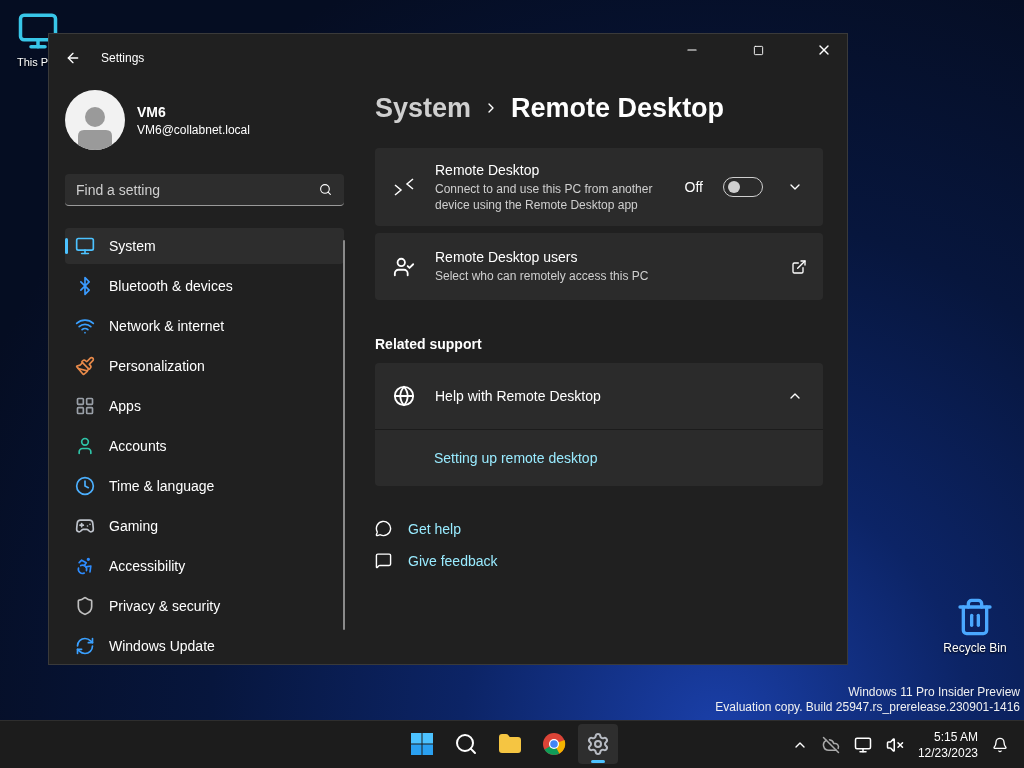  I want to click on breadcrumb-link: System, so click(423, 108).